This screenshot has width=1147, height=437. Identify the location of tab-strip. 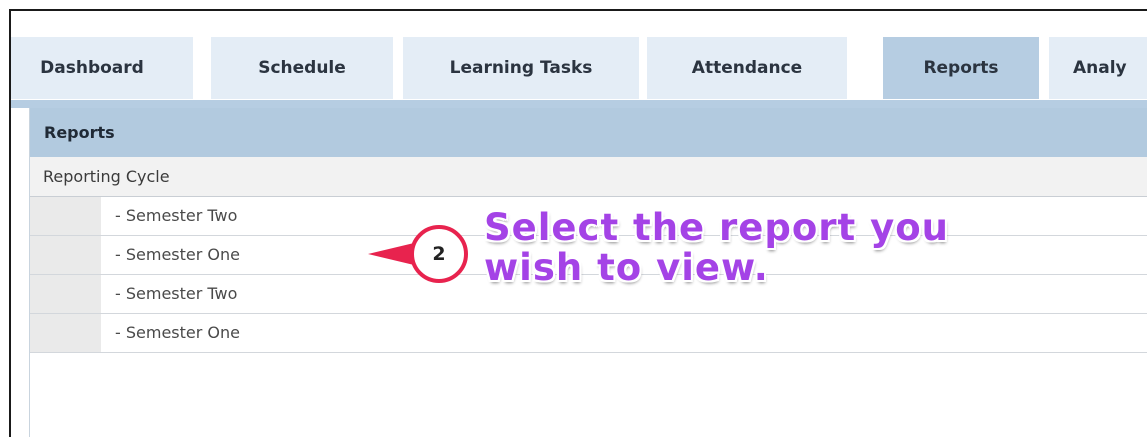
(579, 104).